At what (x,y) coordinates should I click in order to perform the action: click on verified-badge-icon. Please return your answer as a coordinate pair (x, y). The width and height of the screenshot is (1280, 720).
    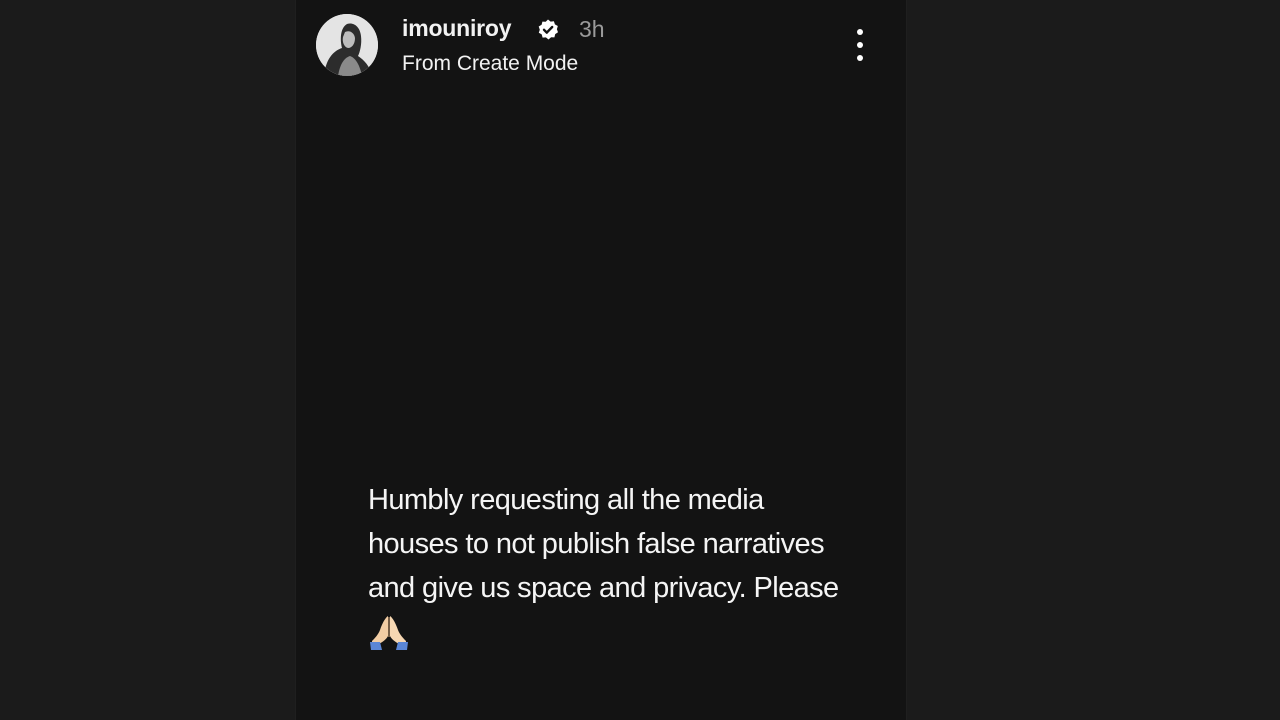
    Looking at the image, I should click on (548, 29).